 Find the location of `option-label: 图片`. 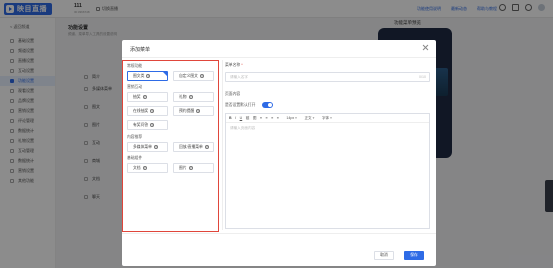

option-label: 图片 is located at coordinates (183, 167).